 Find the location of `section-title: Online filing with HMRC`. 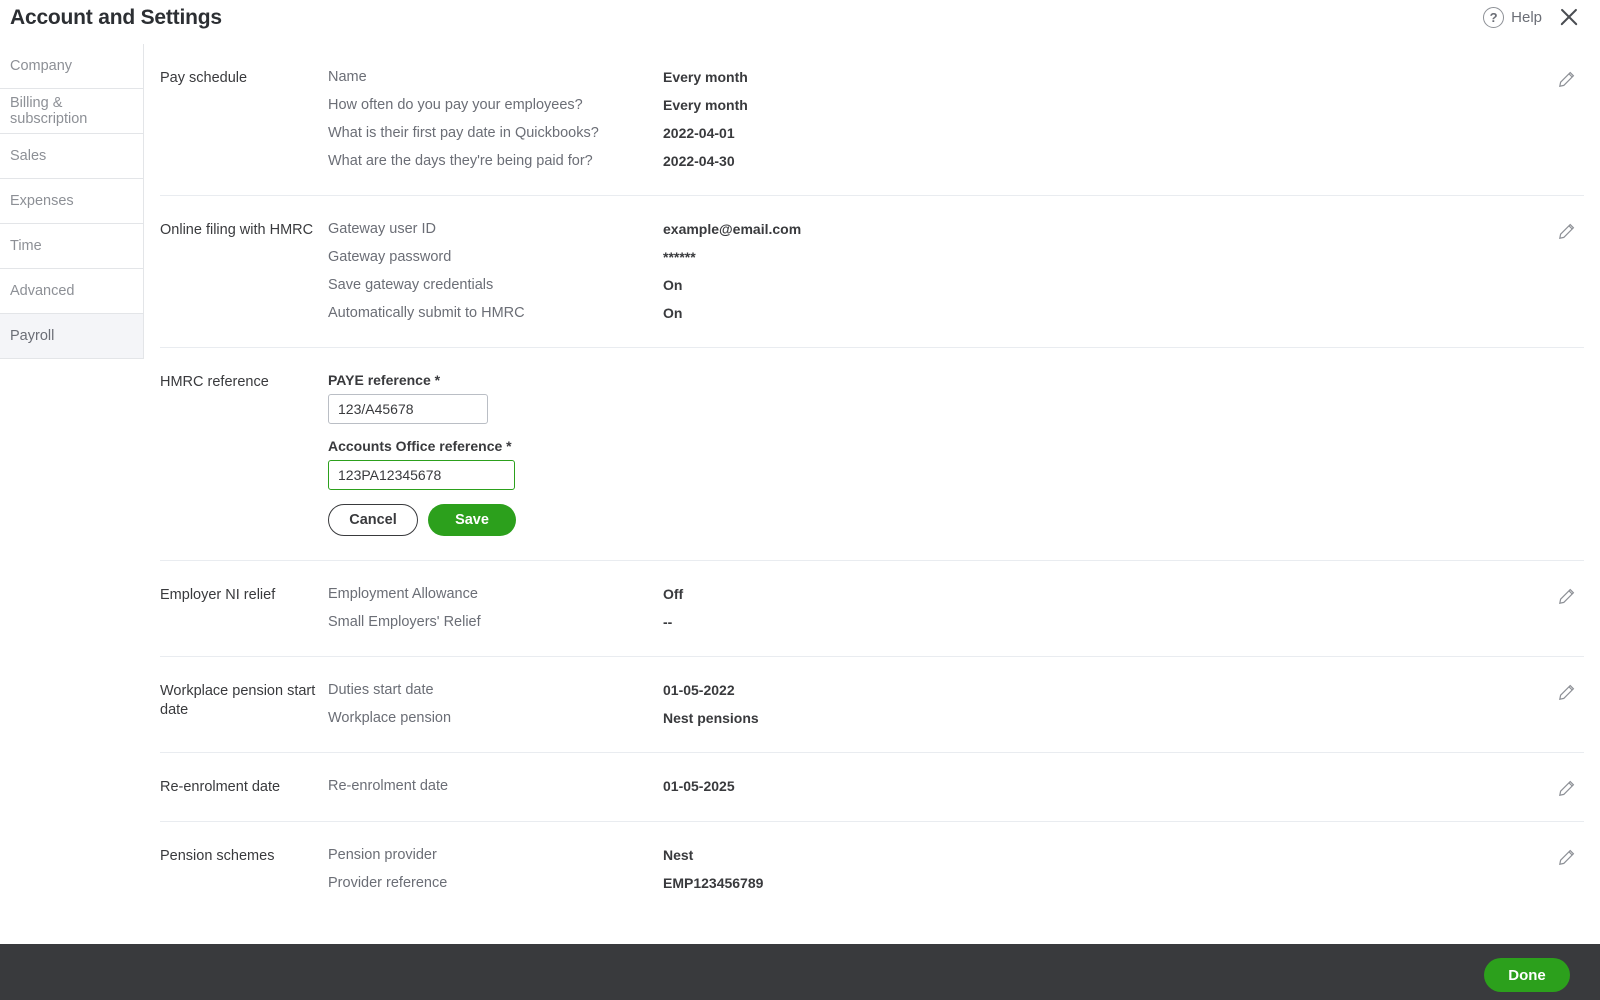

section-title: Online filing with HMRC is located at coordinates (237, 230).